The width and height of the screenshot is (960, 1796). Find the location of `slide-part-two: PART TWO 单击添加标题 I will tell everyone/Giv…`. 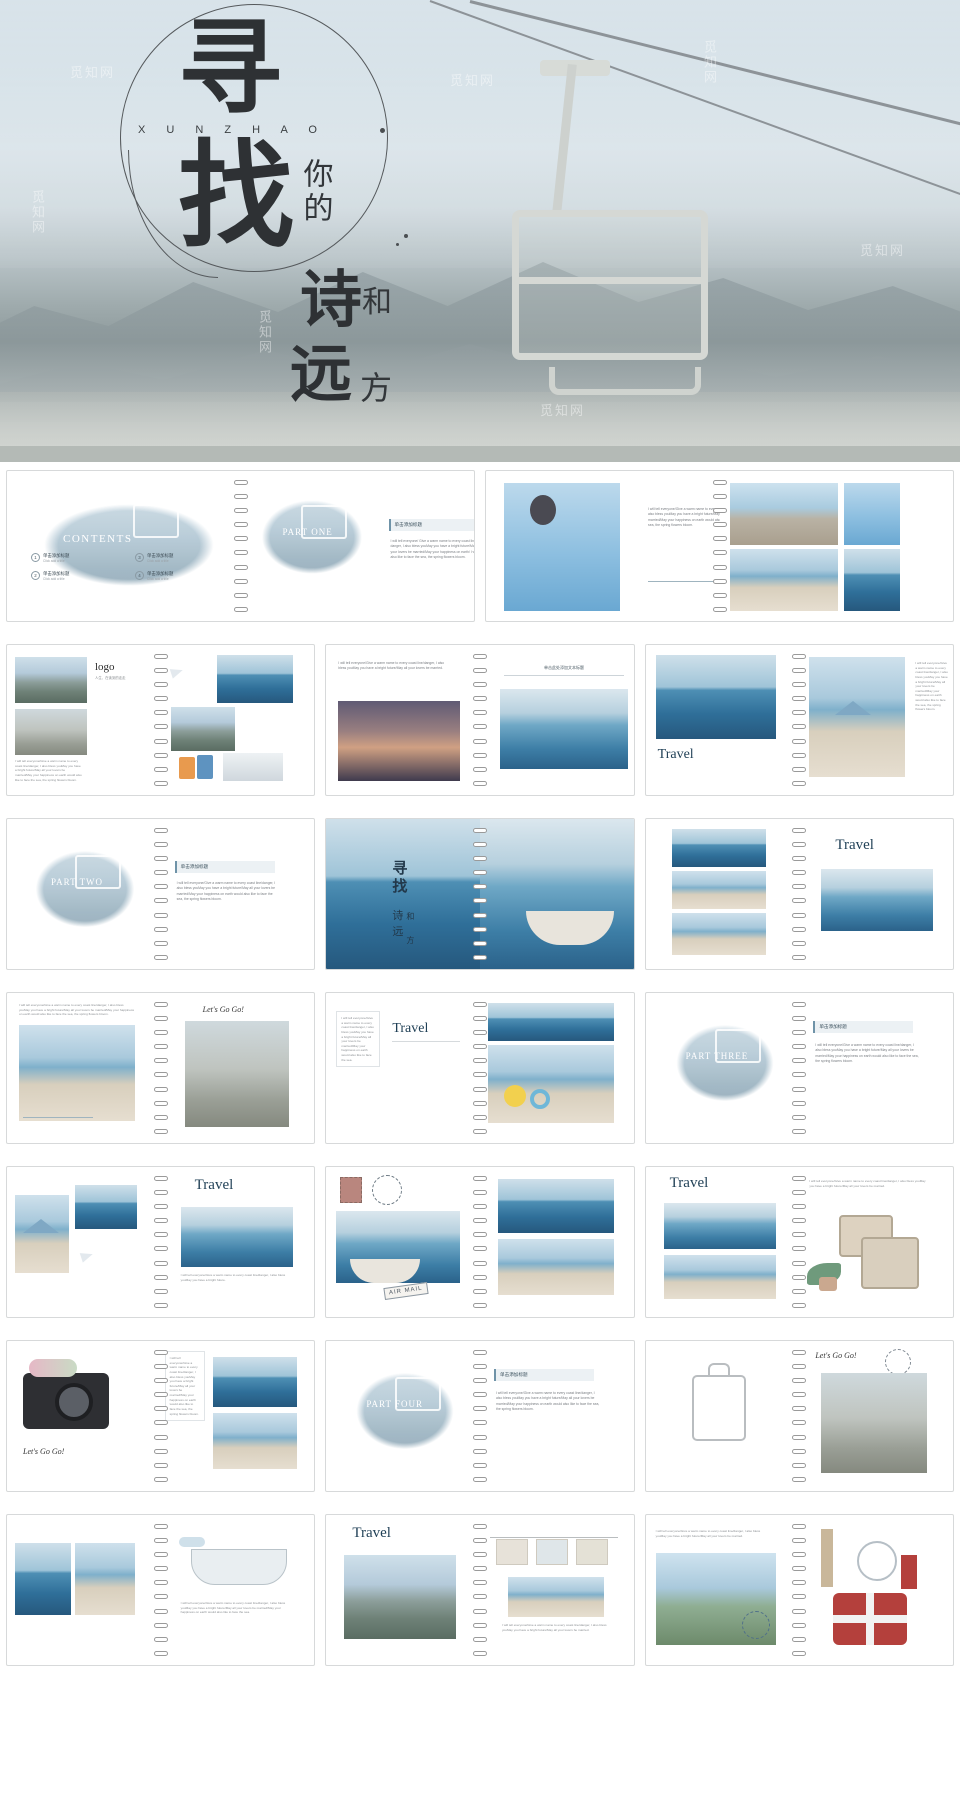

slide-part-two: PART TWO 单击添加标题 I will tell everyone/Giv… is located at coordinates (161, 894).